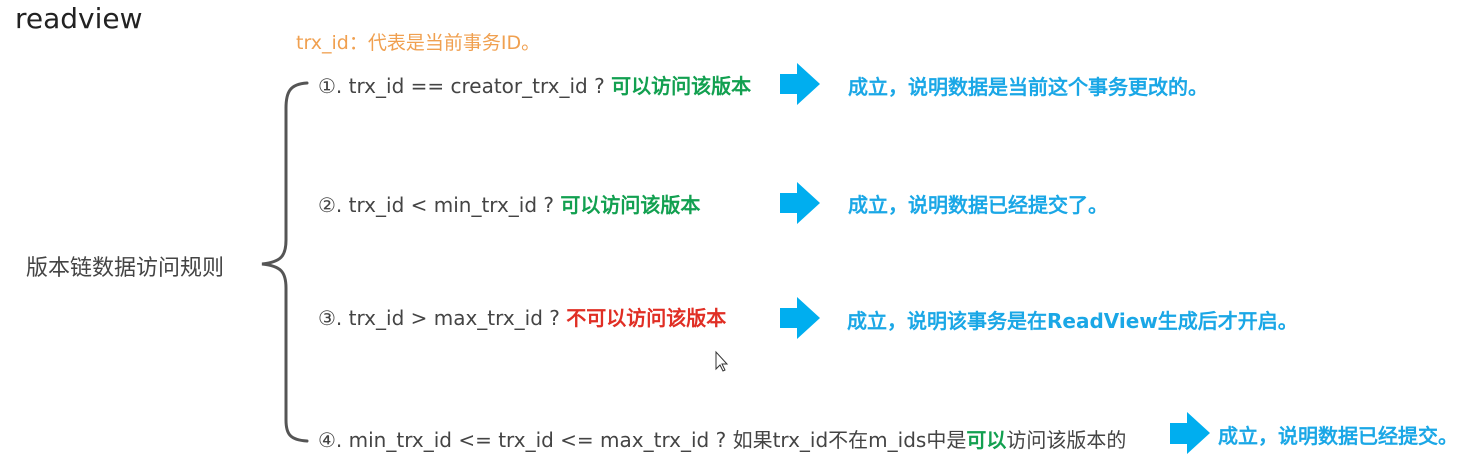 The image size is (1481, 470). I want to click on rule-conclusion-4: 成立，说明数据已经提交。, so click(1338, 436).